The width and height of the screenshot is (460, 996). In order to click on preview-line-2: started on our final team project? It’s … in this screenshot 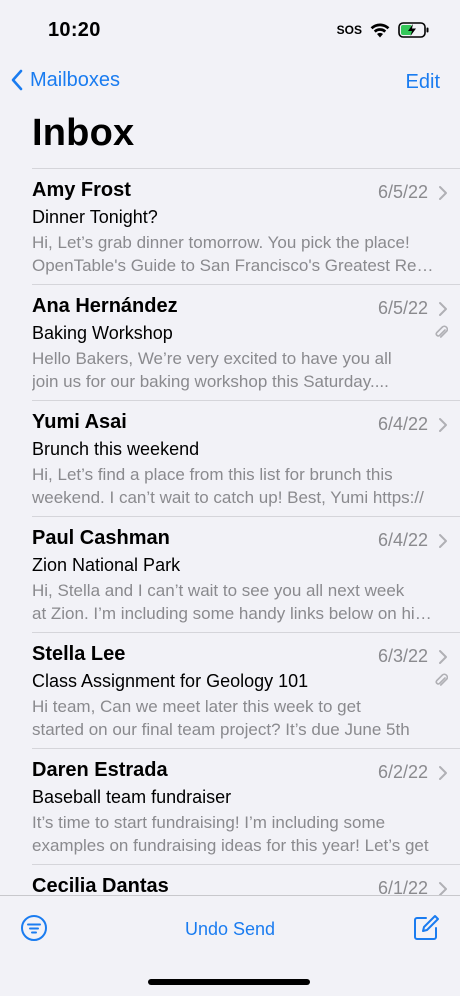, I will do `click(221, 729)`.